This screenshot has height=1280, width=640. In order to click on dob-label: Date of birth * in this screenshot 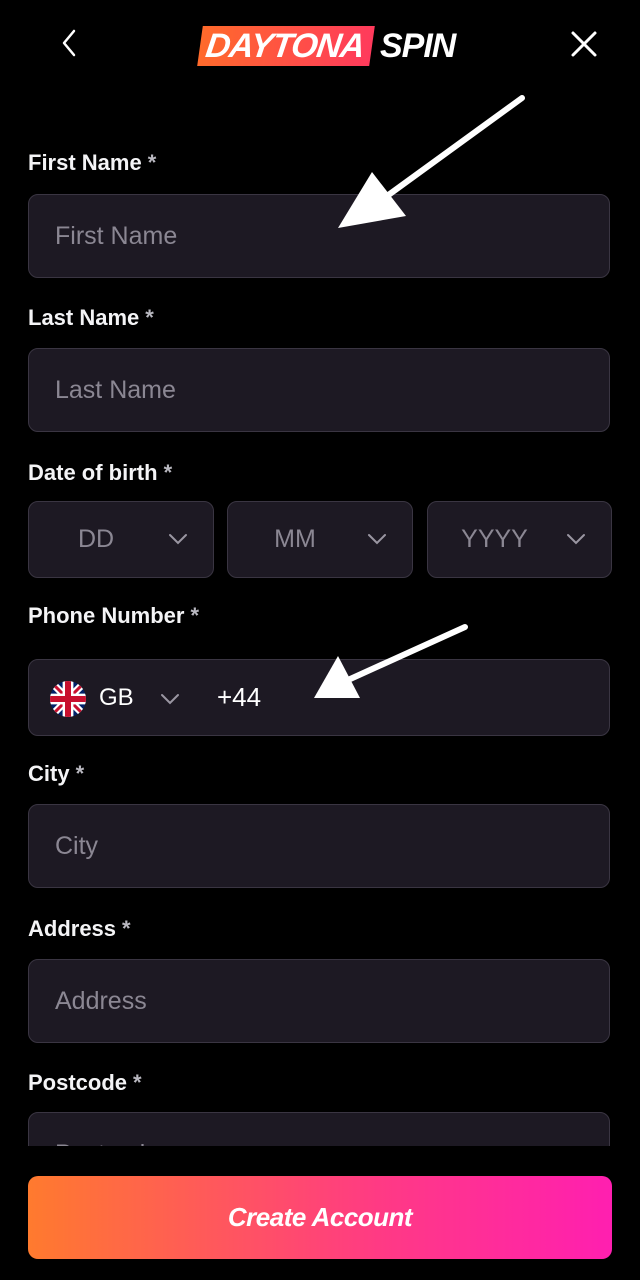, I will do `click(100, 472)`.